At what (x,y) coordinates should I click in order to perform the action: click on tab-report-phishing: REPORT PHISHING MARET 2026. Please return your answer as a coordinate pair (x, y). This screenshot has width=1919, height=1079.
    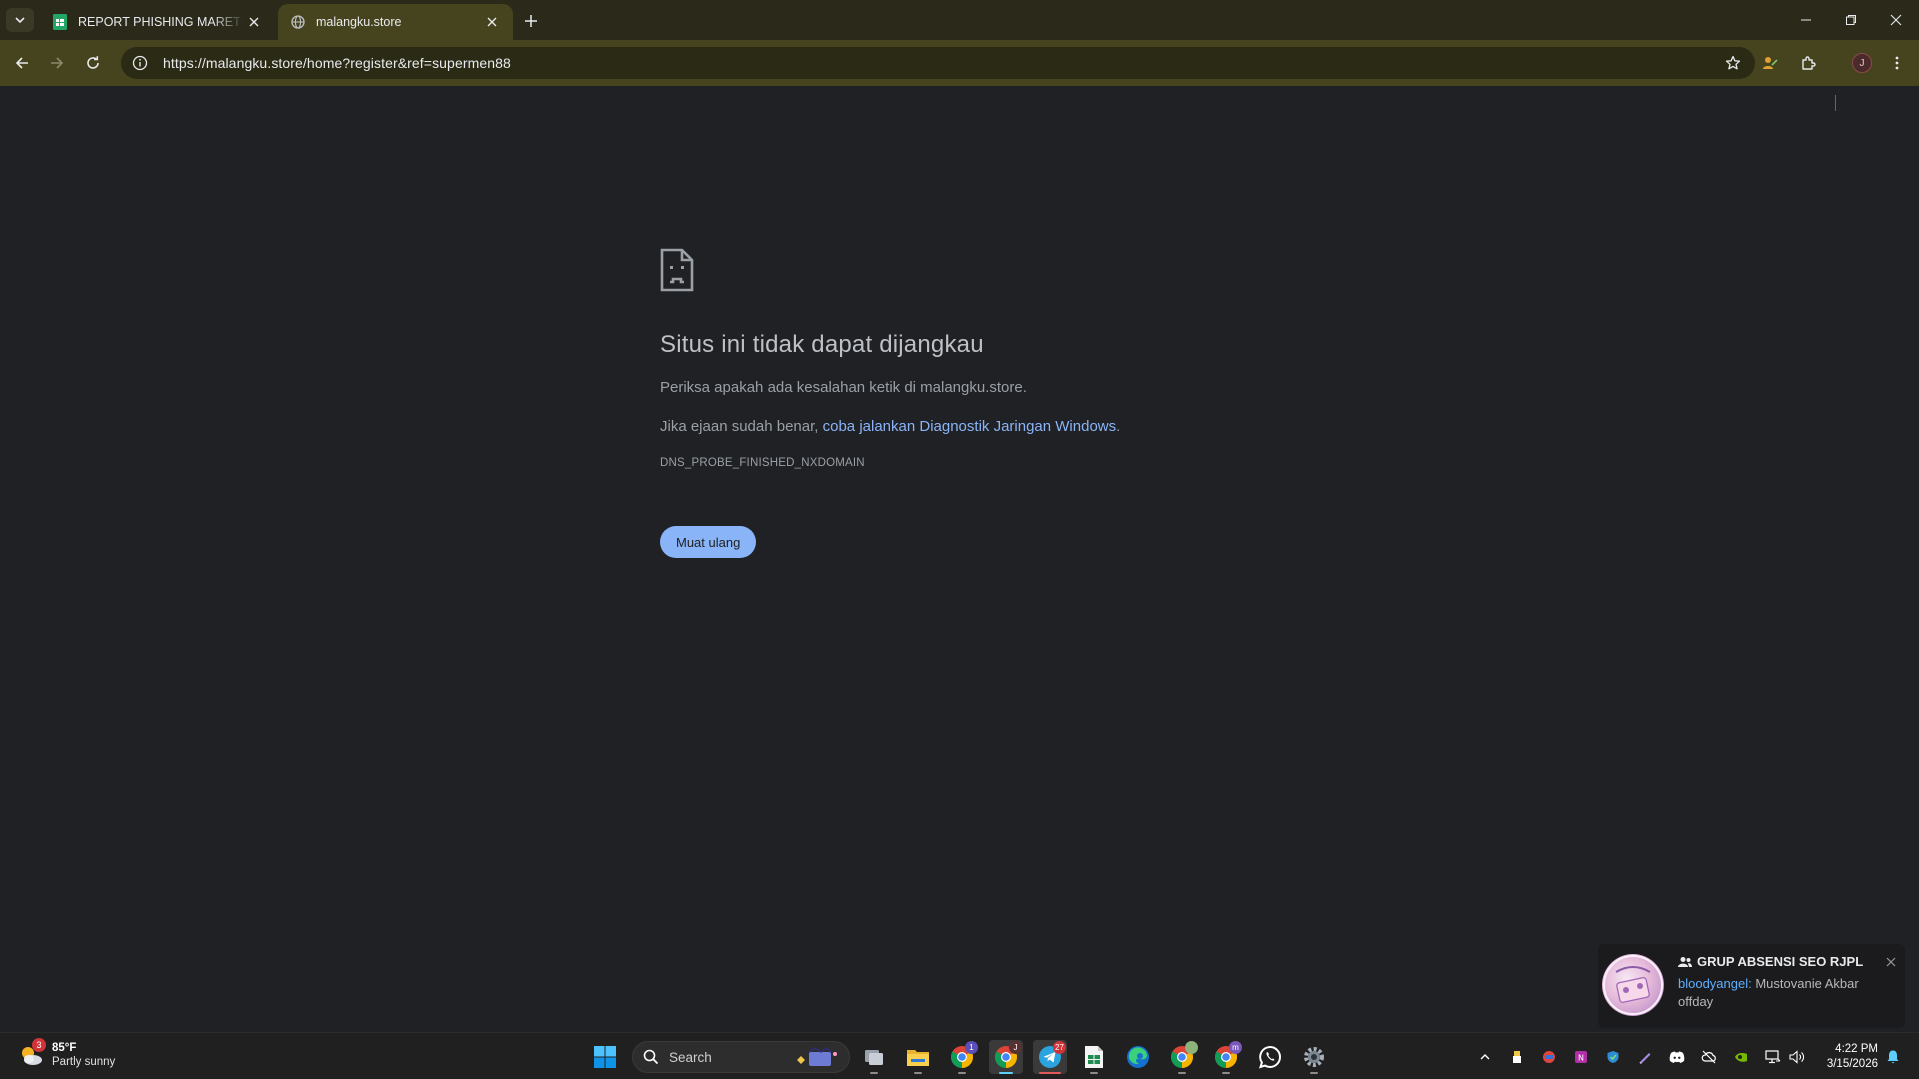
    Looking at the image, I should click on (157, 22).